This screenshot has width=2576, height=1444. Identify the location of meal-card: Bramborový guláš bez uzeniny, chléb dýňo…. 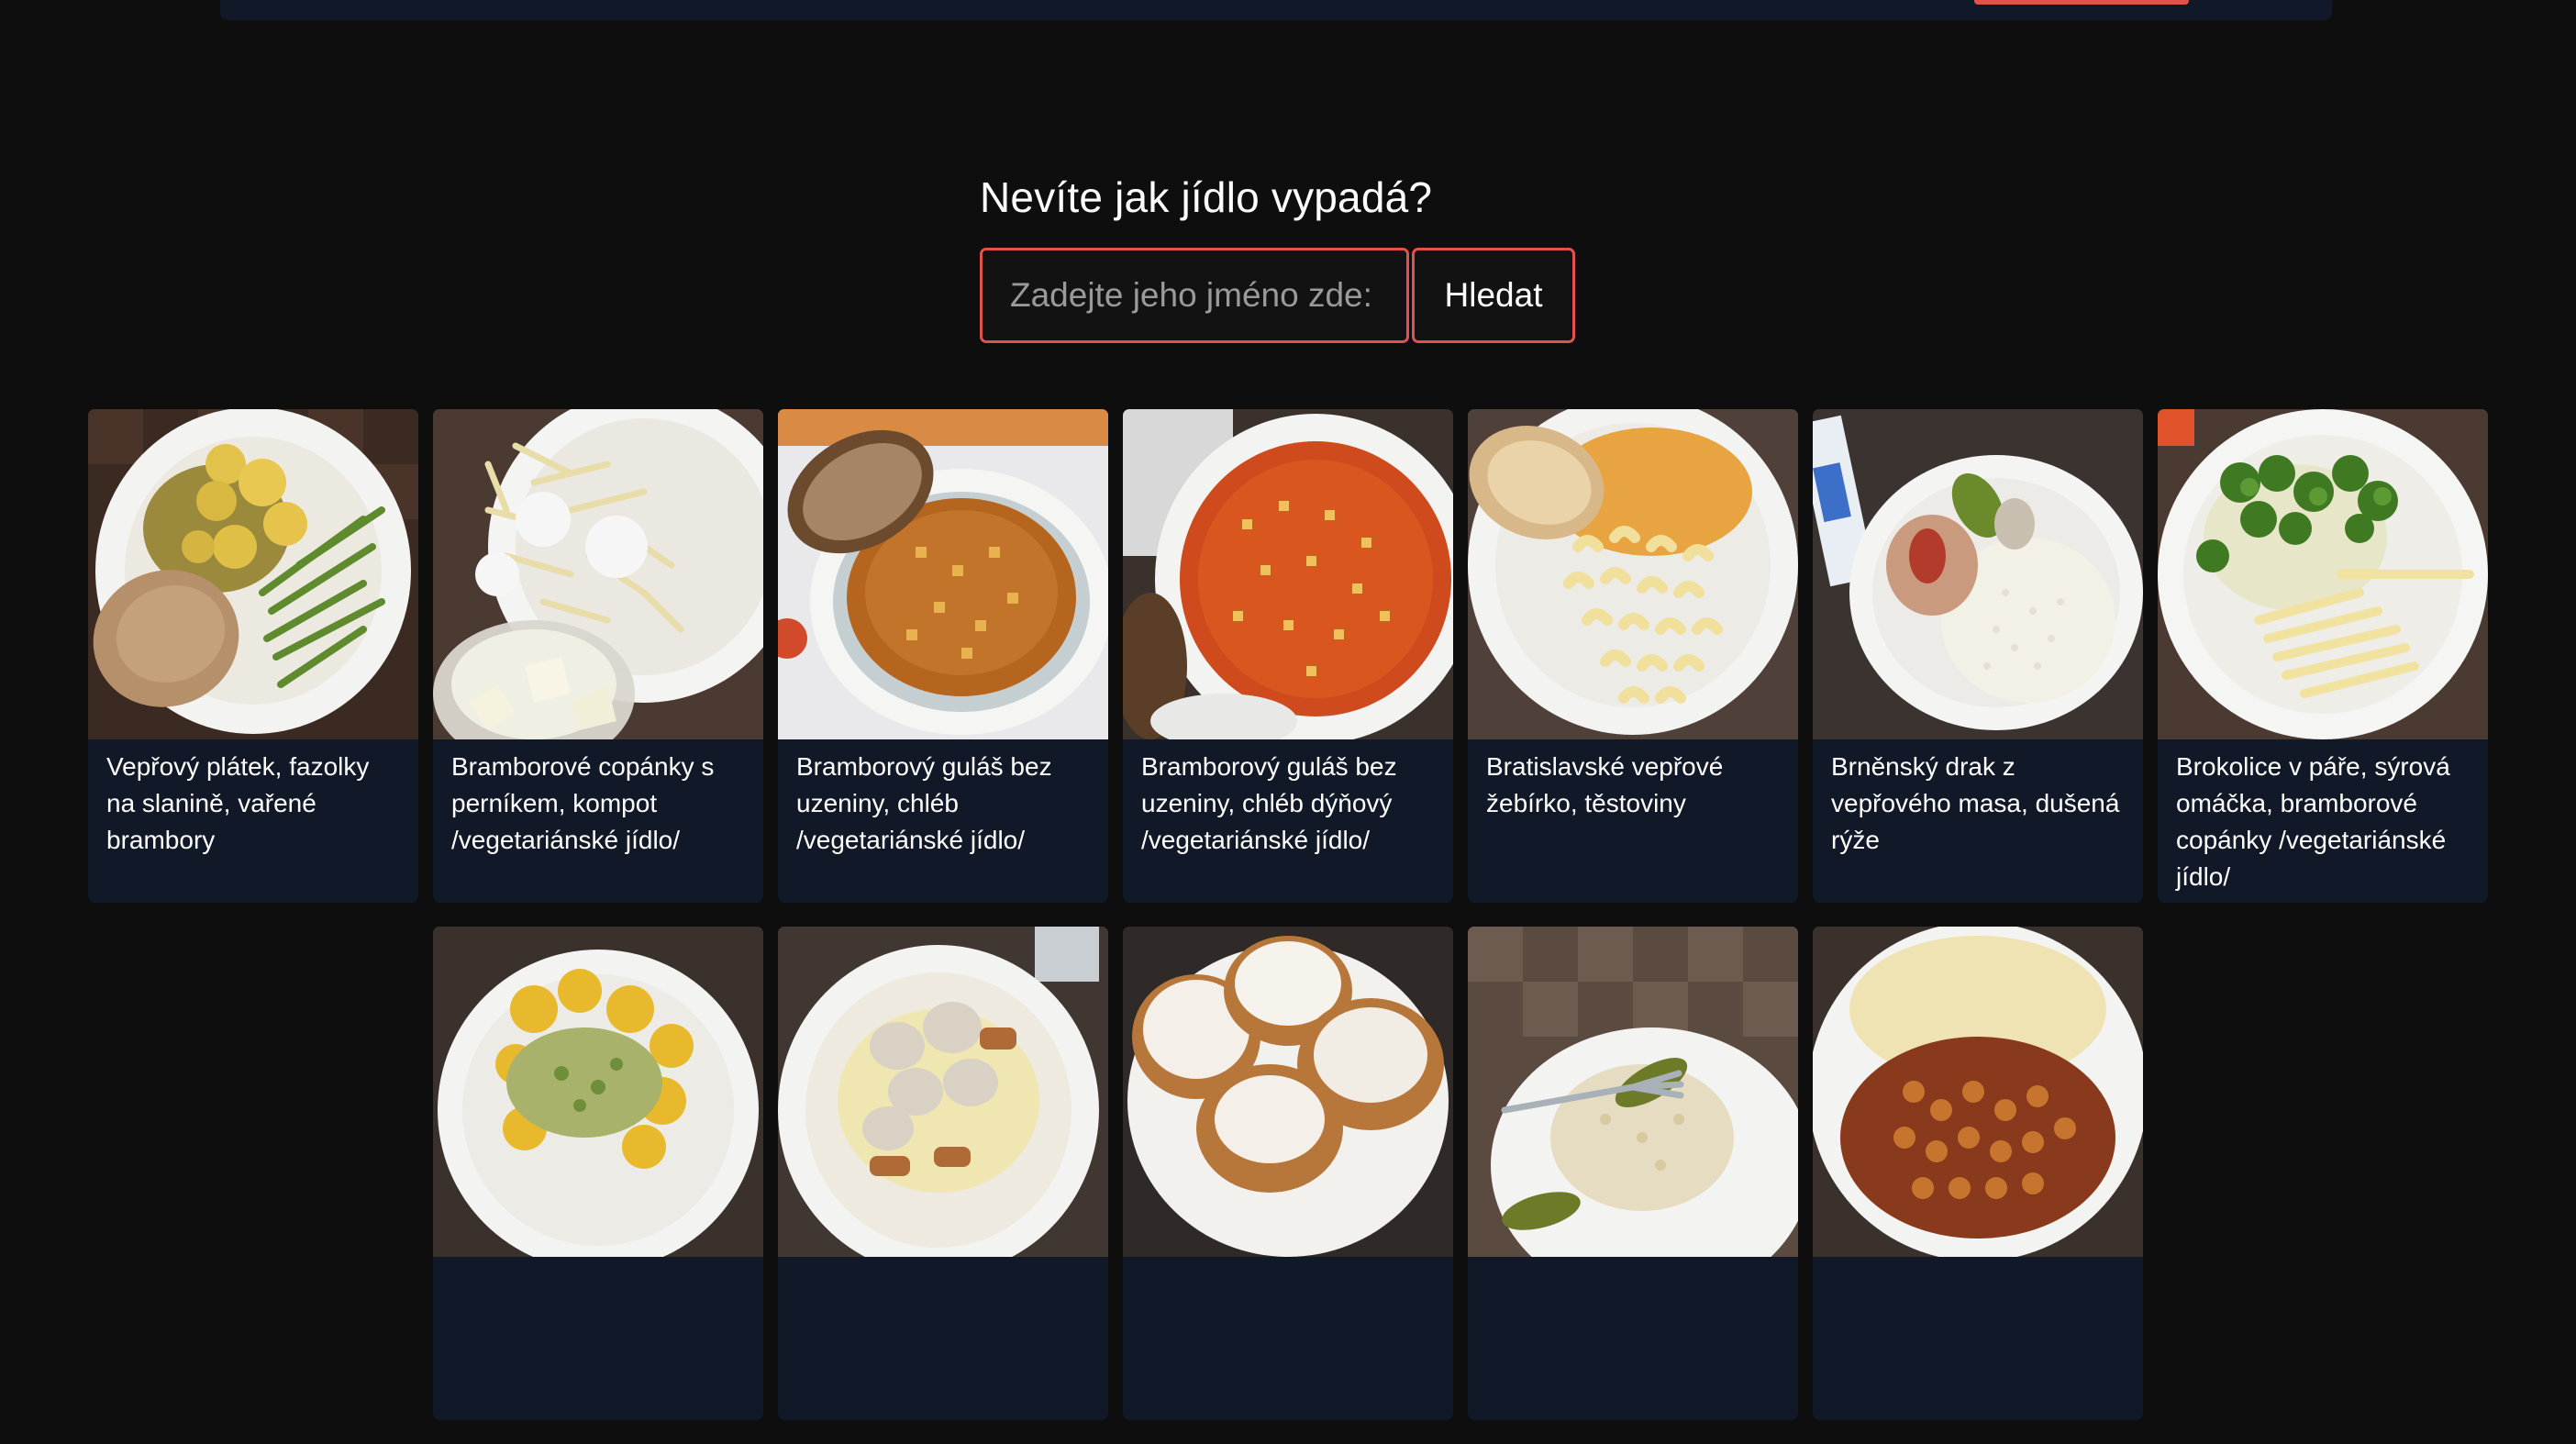
(1288, 656).